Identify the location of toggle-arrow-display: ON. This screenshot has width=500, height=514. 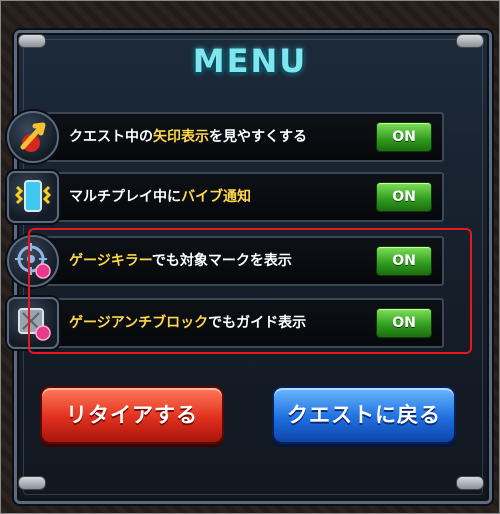
(404, 137).